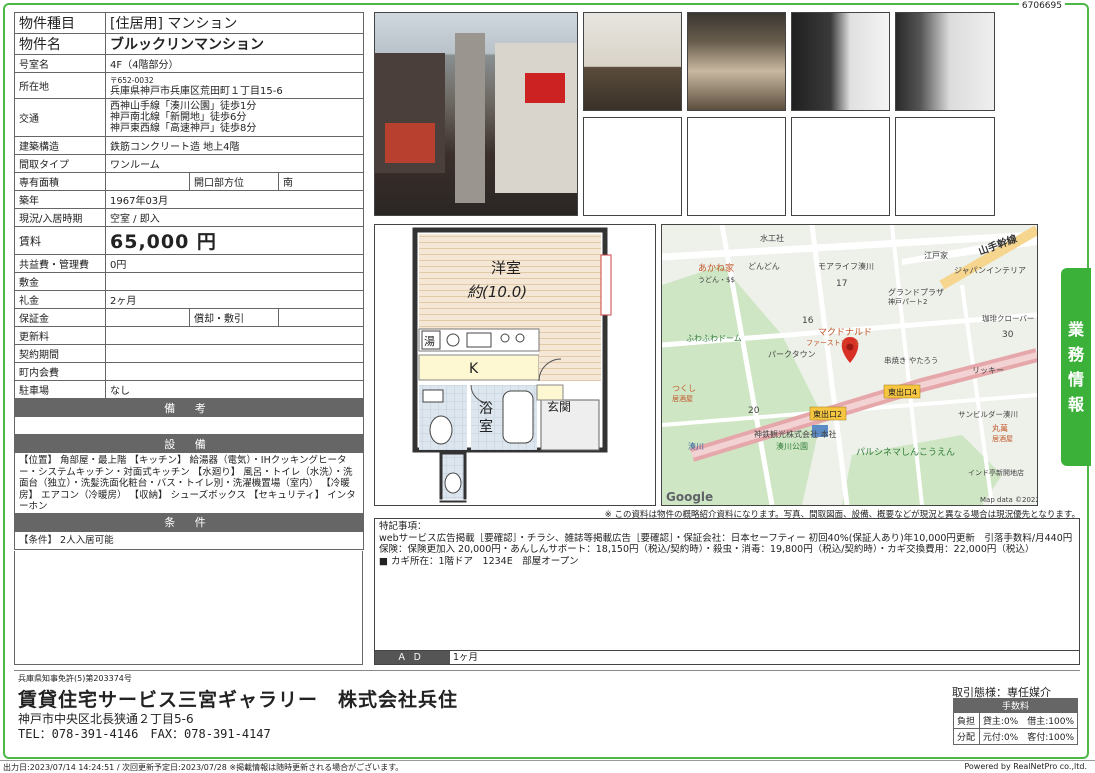  Describe the element at coordinates (506, 268) in the screenshot. I see `fp-room-name: 洋室` at that location.